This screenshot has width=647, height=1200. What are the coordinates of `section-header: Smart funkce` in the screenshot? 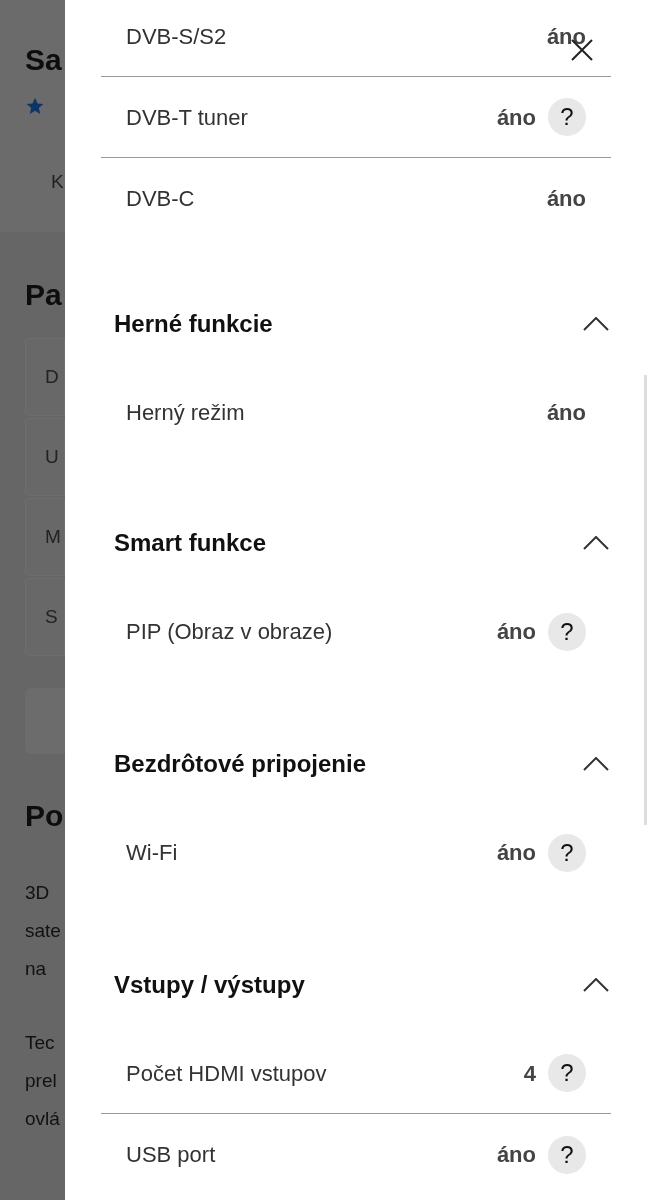 It's located at (361, 543).